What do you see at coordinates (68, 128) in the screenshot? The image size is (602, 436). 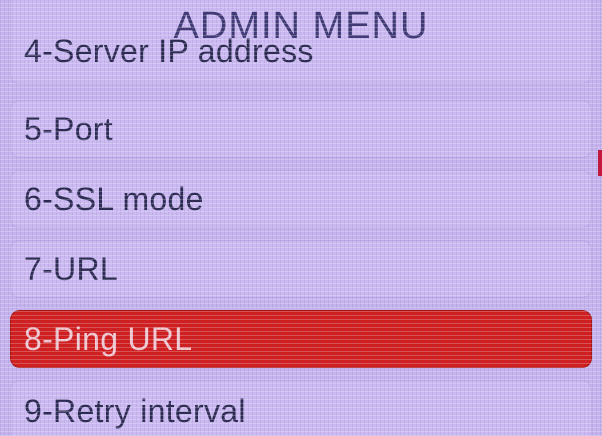 I see `menu-item-label: 5-Port` at bounding box center [68, 128].